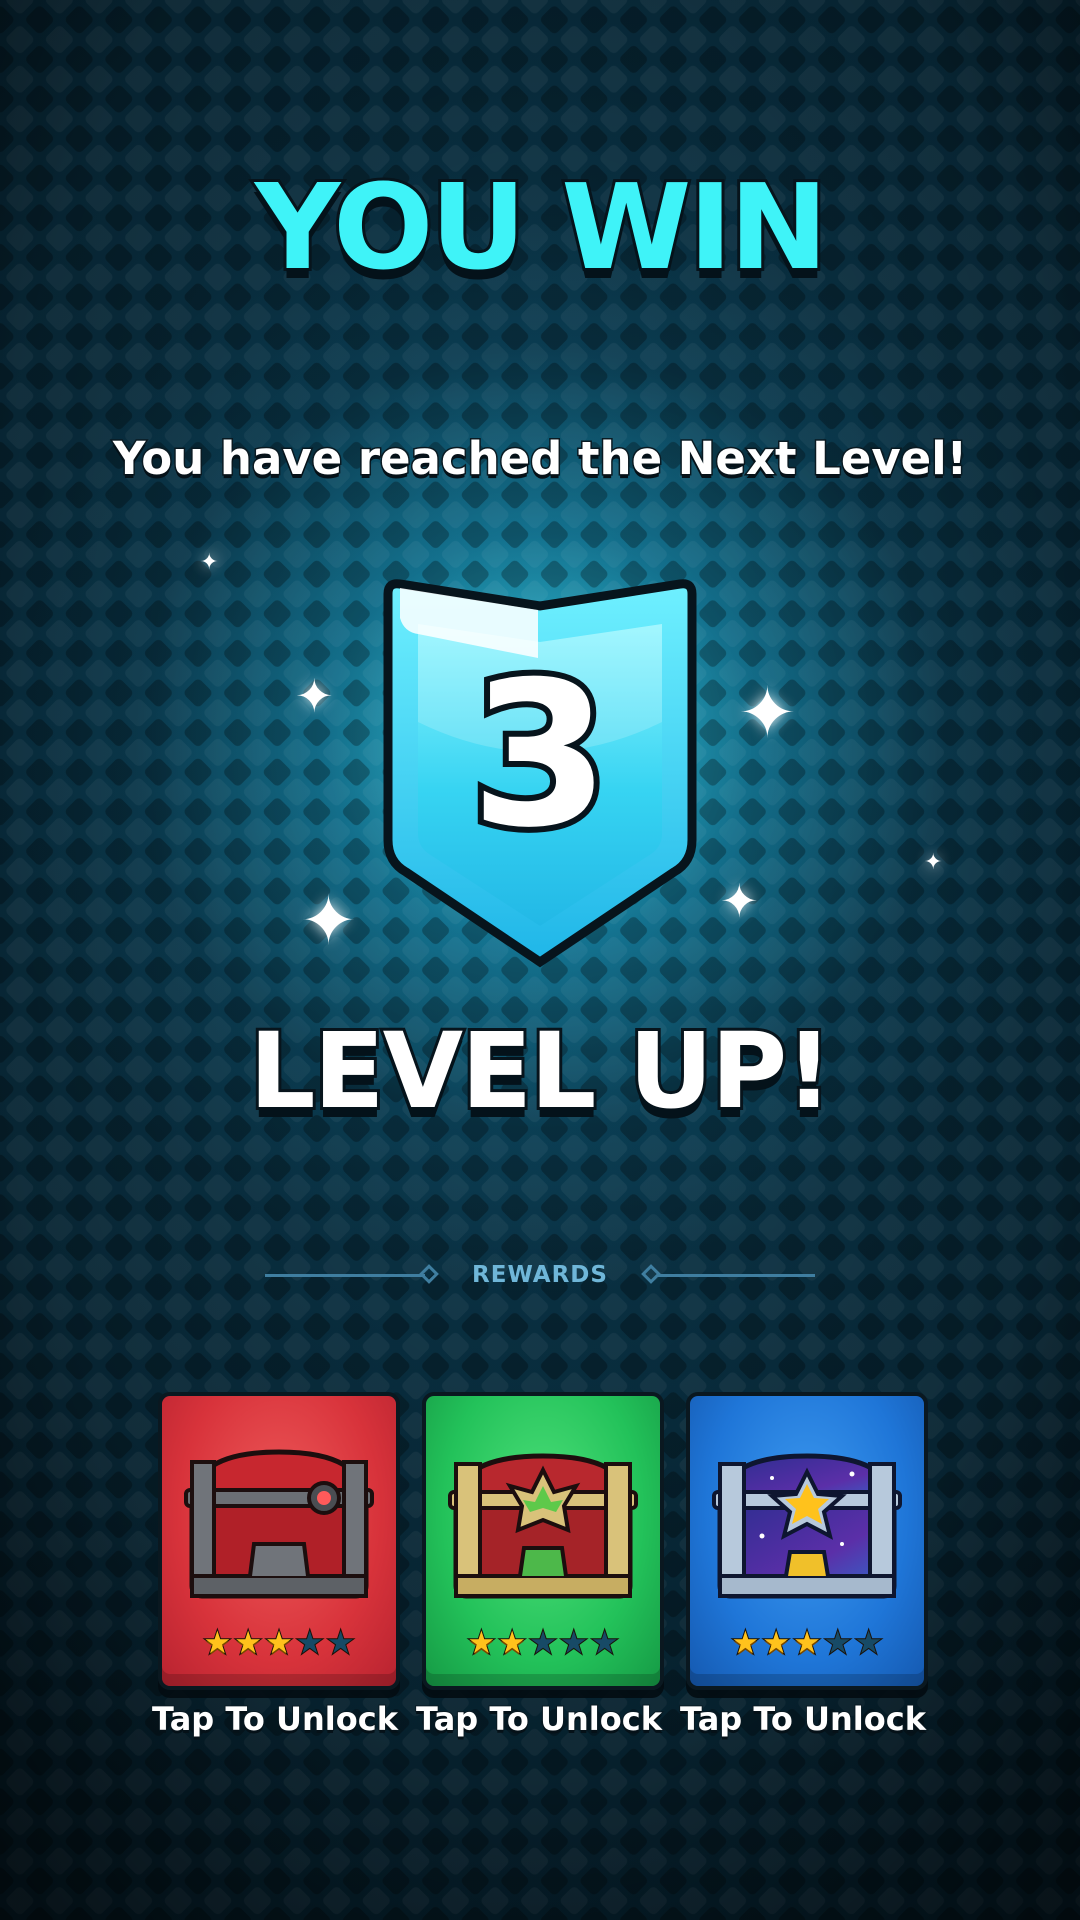 This screenshot has height=1920, width=1080. I want to click on chest-card-blue: ★ ★ ★ ★ ★, so click(807, 1541).